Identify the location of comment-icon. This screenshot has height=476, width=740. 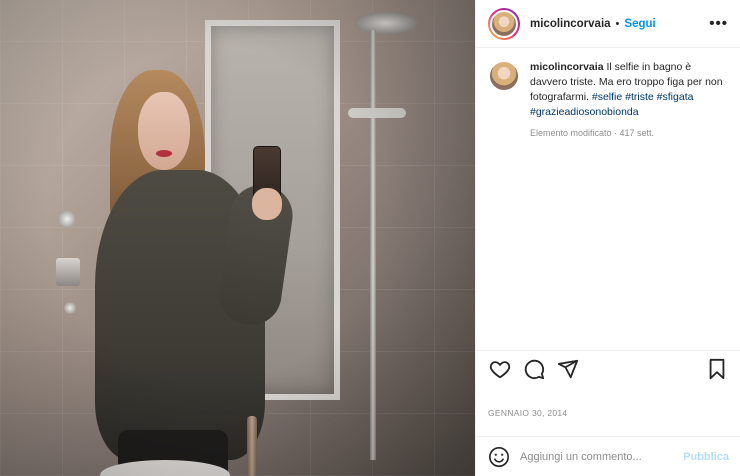
(534, 369).